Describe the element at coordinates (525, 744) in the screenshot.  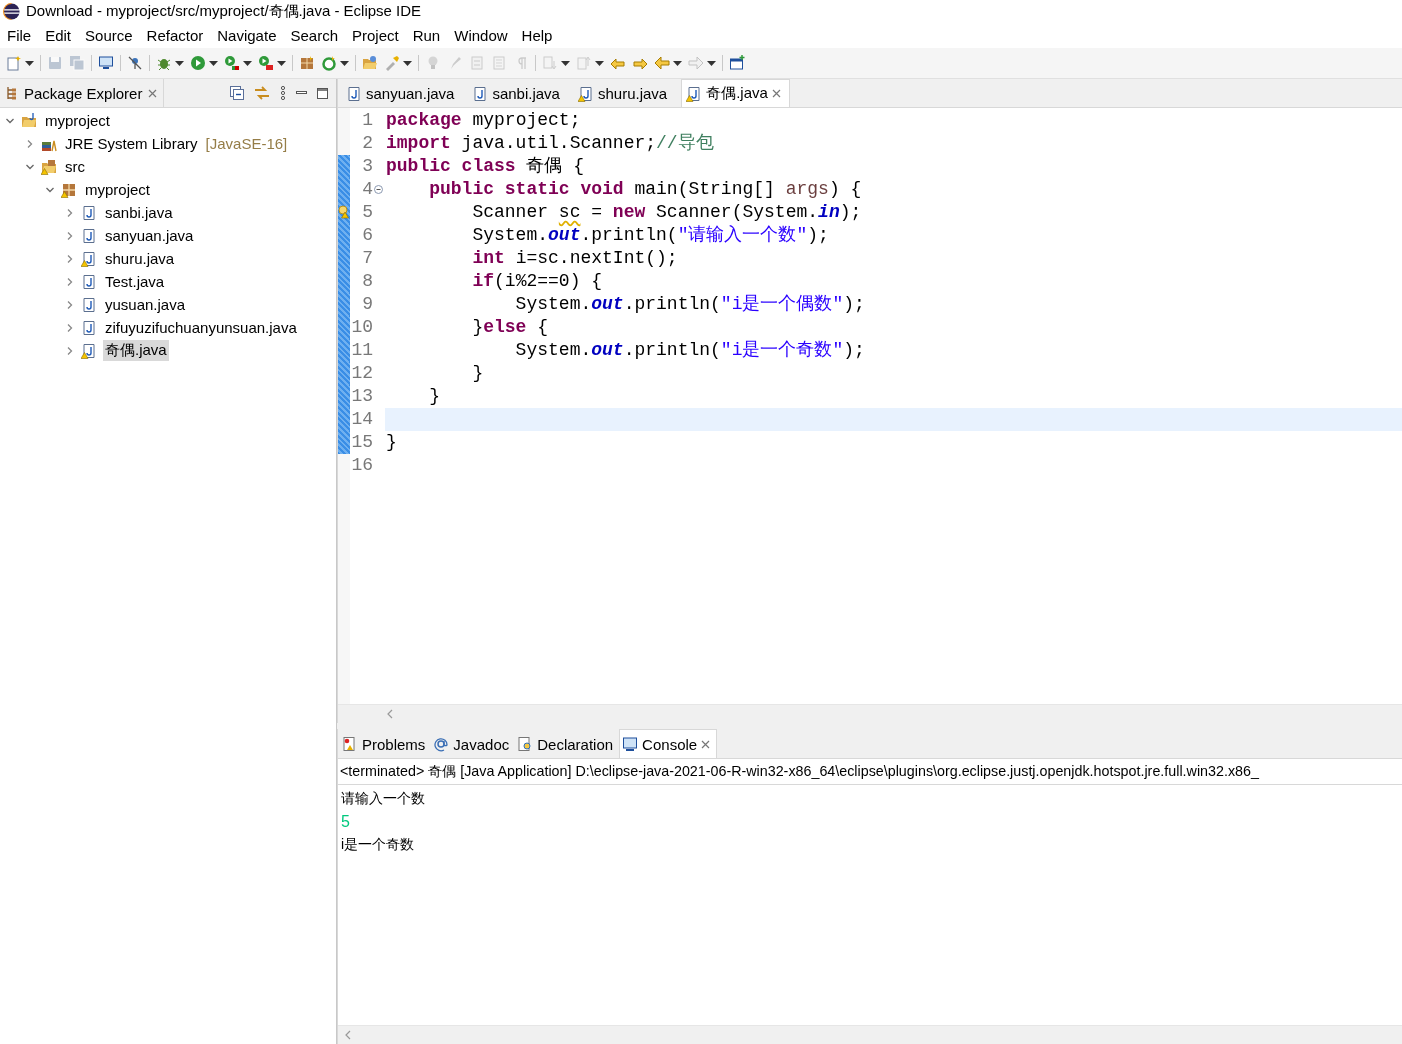
I see `declaration-icon` at that location.